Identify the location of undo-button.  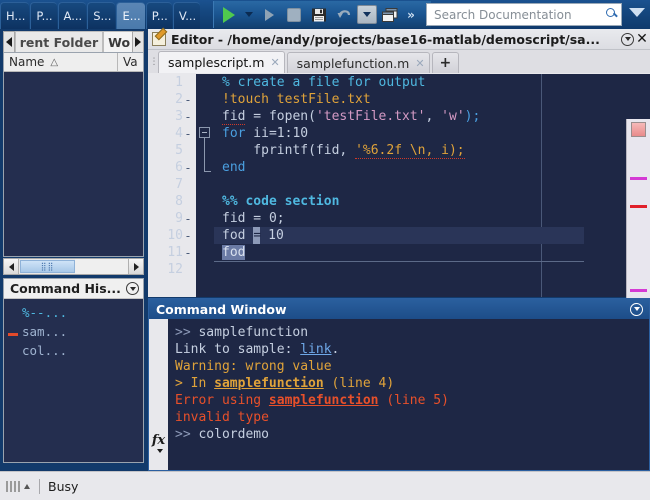
(344, 14).